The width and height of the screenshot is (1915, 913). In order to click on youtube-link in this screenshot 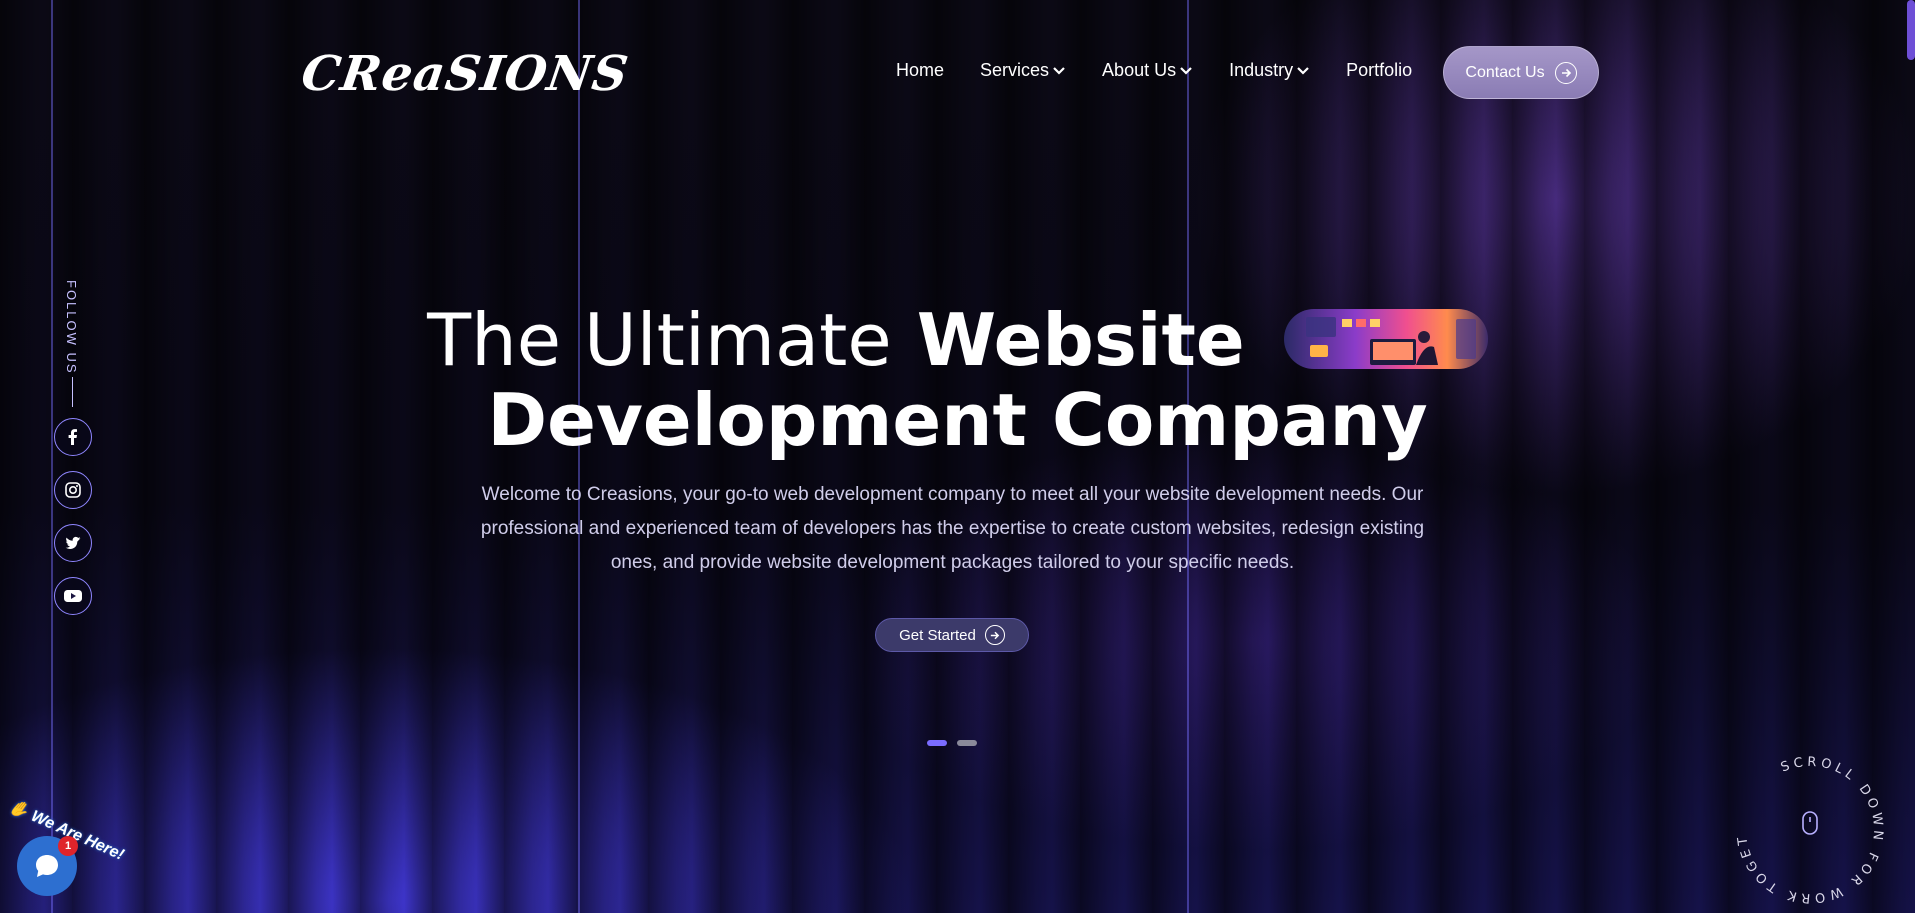, I will do `click(73, 596)`.